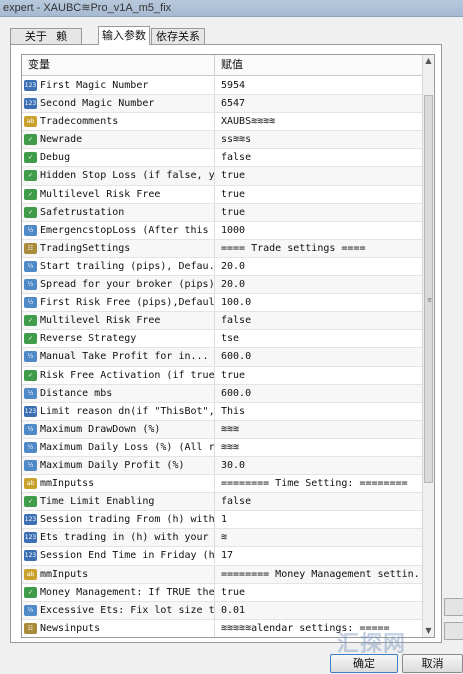  I want to click on parameter-name: Maximum DrawDown (%), so click(127, 429).